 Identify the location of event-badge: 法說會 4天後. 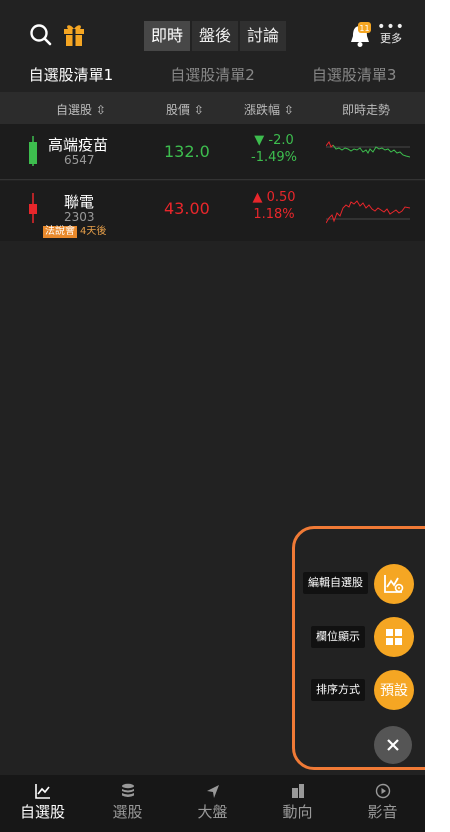
(74, 232).